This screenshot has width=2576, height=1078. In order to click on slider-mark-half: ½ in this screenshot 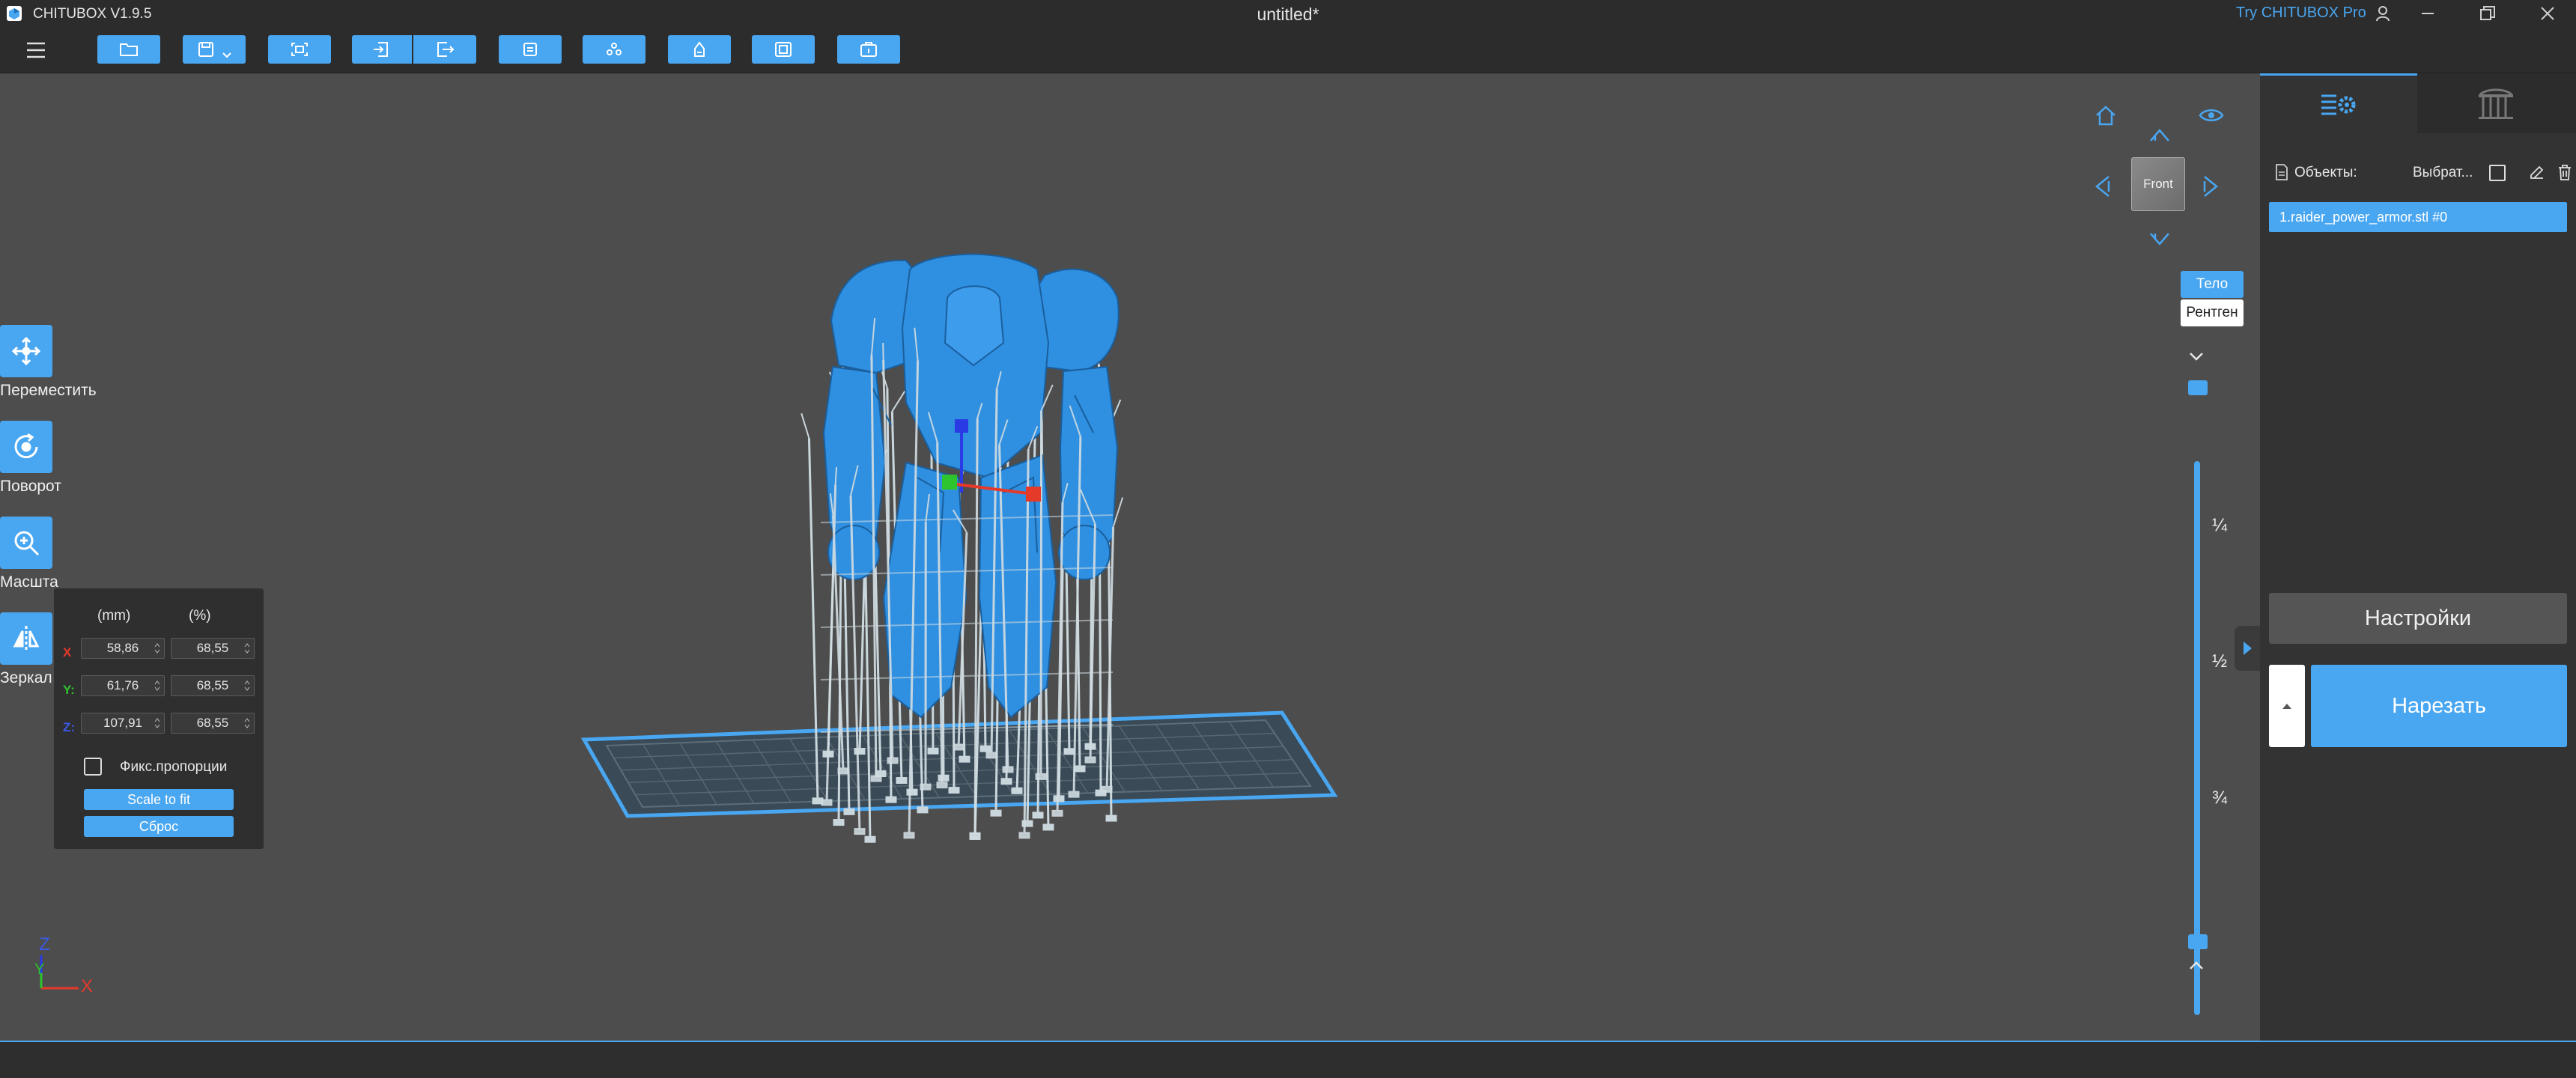, I will do `click(2219, 661)`.